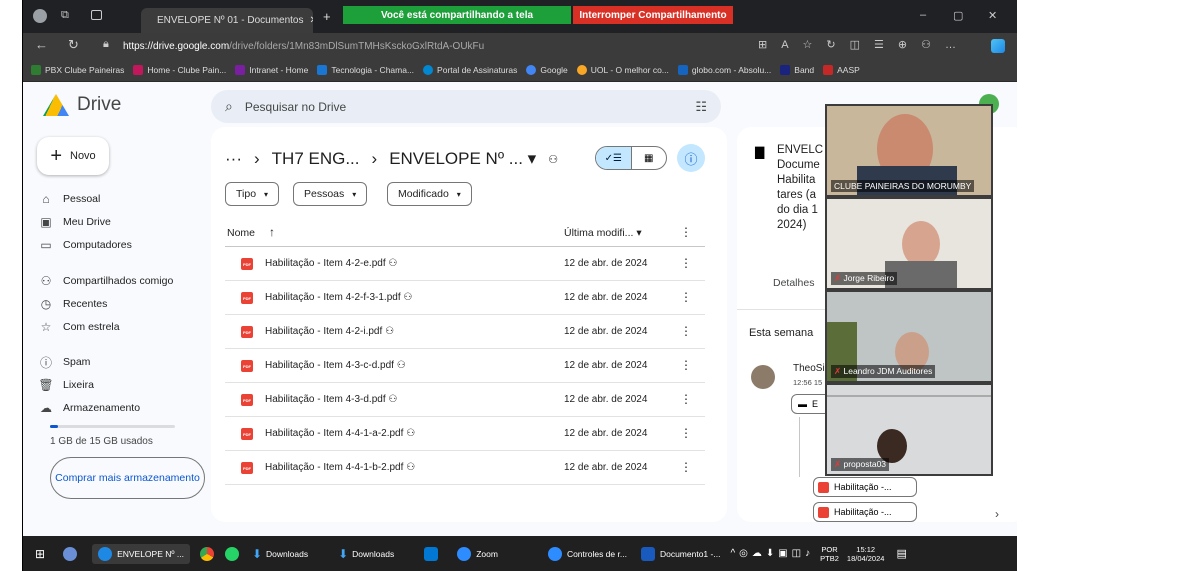  I want to click on tab-drive: ENVELOPE Nº 01 - Documentos ✕, so click(227, 20).